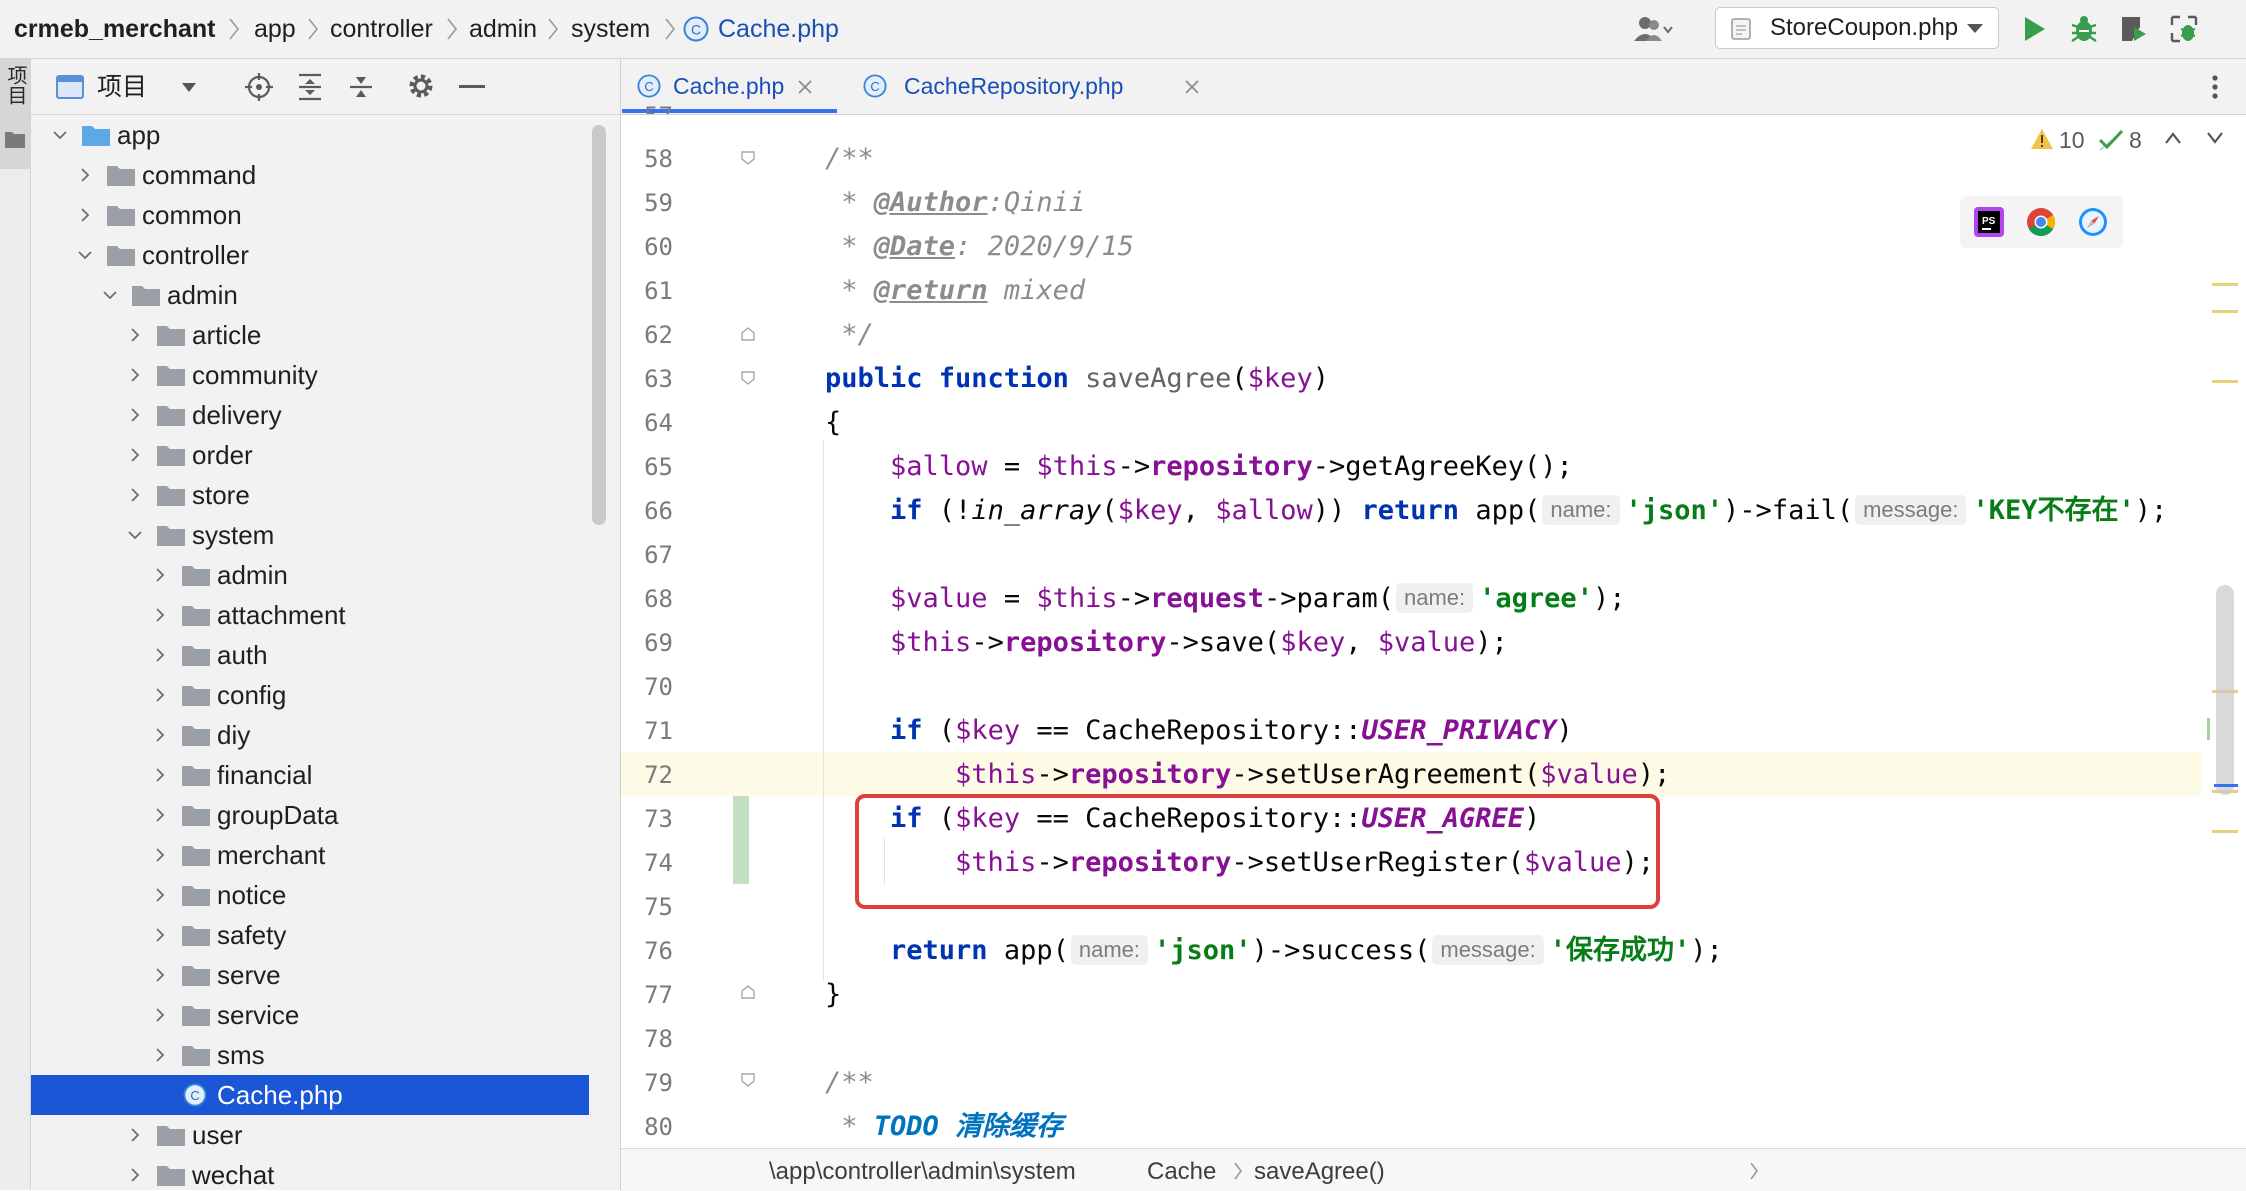 The width and height of the screenshot is (2246, 1191). I want to click on ok-count: 8, so click(2135, 140).